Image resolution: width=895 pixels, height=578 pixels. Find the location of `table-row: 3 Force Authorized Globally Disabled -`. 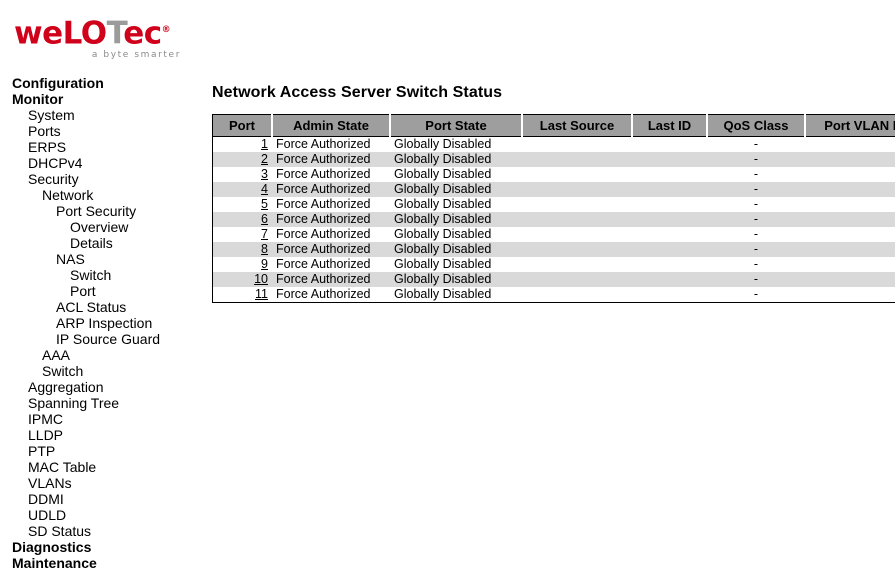

table-row: 3 Force Authorized Globally Disabled - is located at coordinates (553, 174).